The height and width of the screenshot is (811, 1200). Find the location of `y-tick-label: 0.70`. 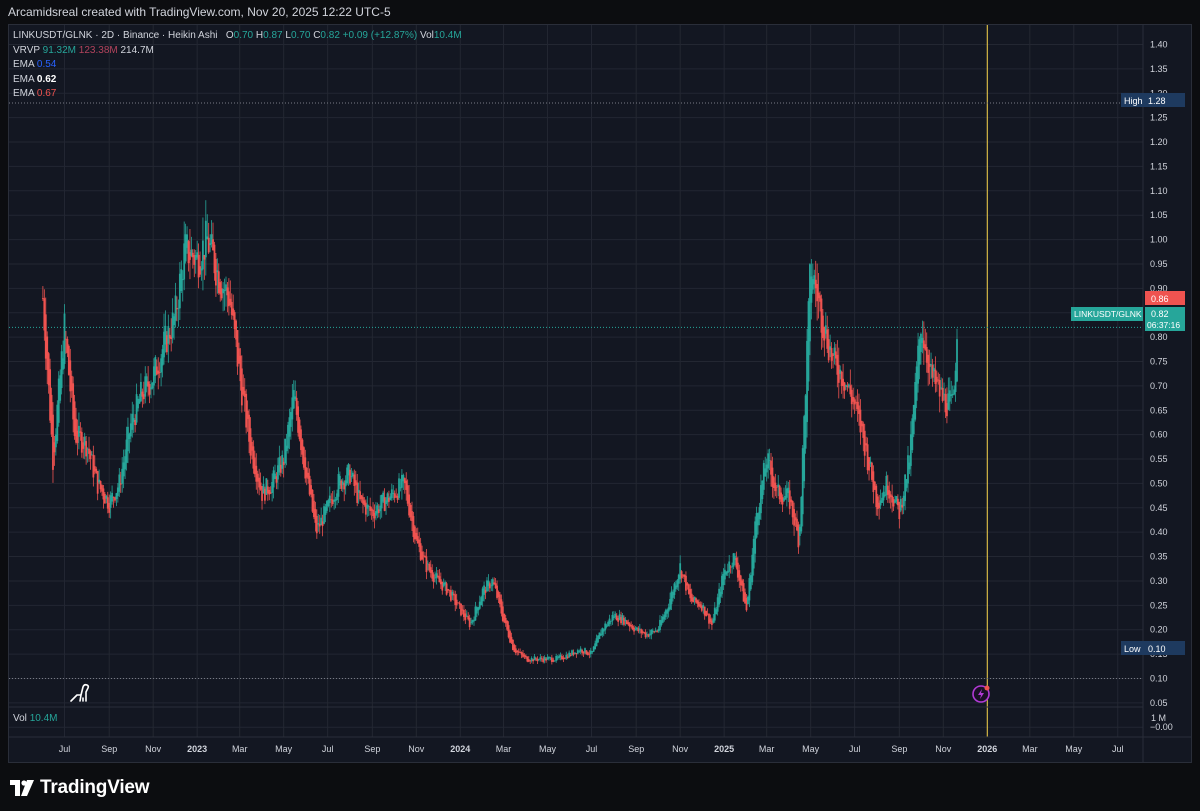

y-tick-label: 0.70 is located at coordinates (1159, 386).